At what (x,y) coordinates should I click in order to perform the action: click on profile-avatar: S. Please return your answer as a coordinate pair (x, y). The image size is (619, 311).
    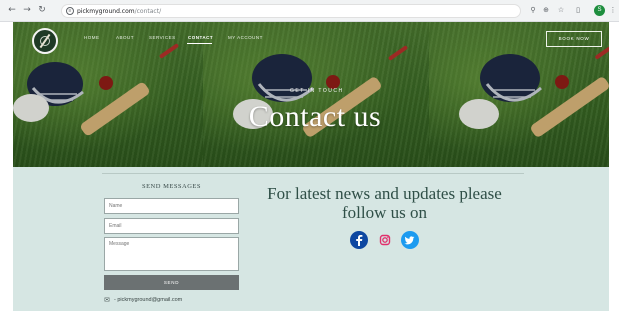
    Looking at the image, I should click on (599, 10).